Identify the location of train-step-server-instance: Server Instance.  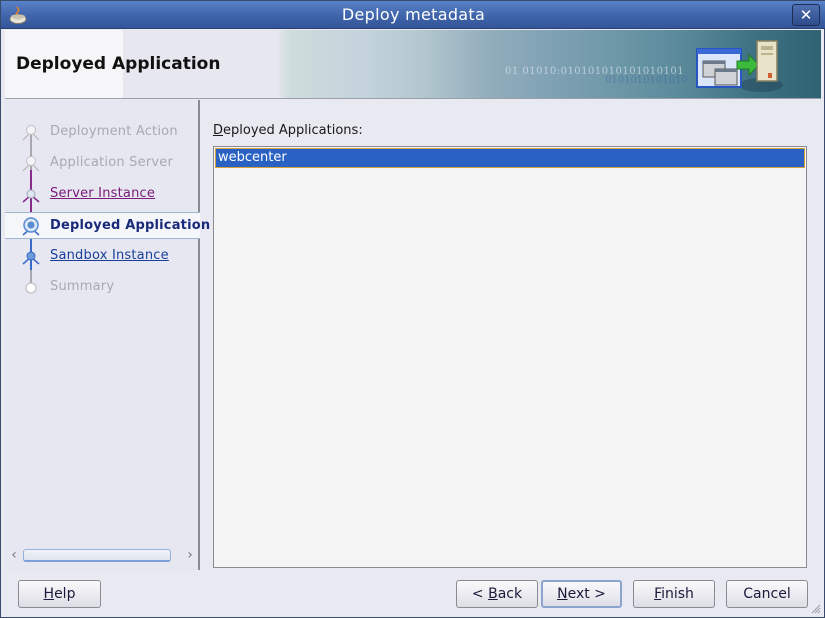
(102, 194).